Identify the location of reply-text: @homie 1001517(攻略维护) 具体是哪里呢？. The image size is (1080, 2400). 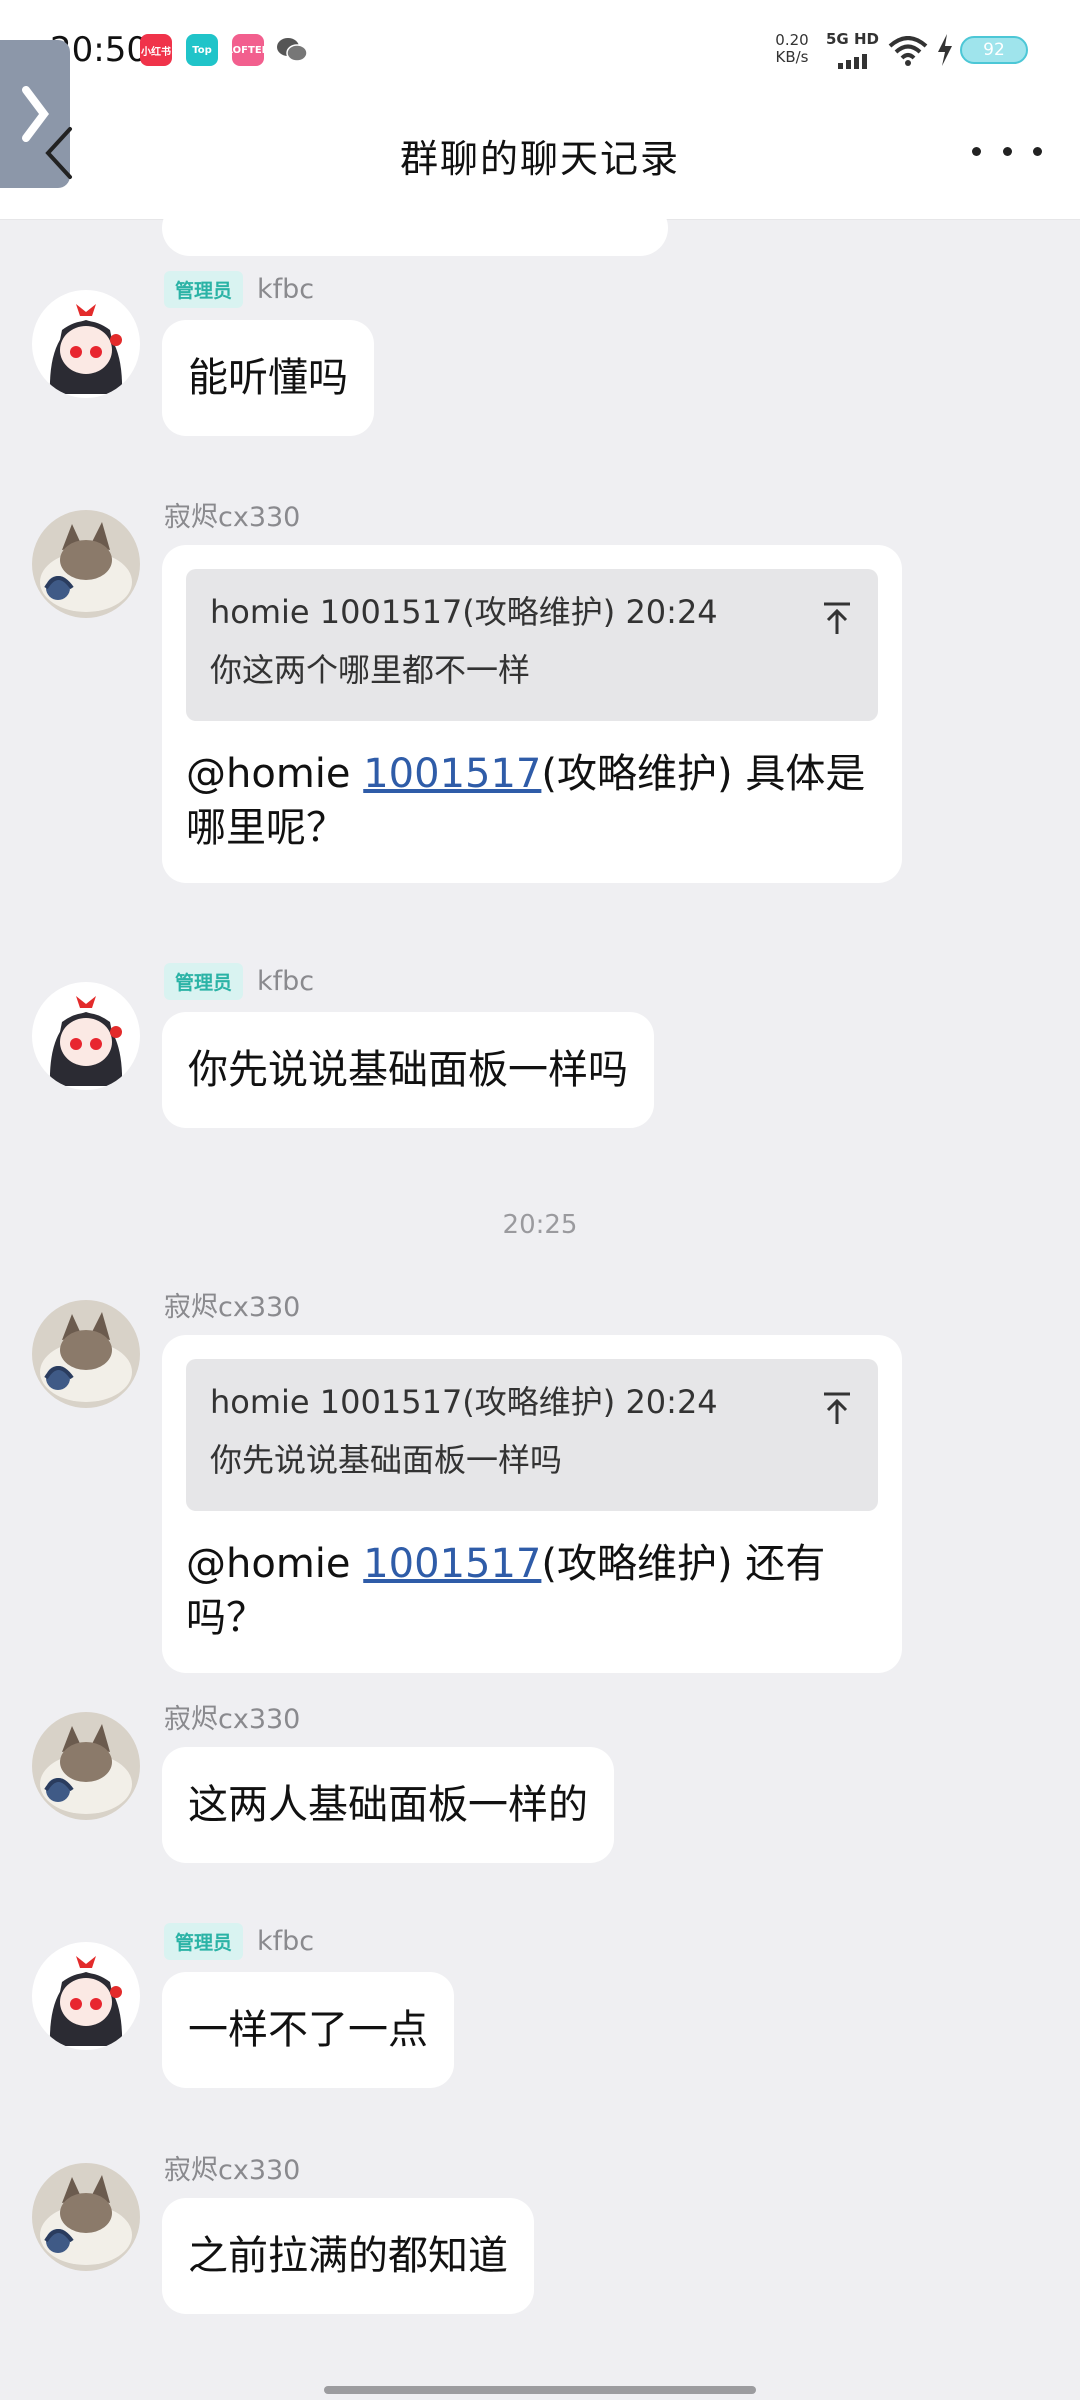
(526, 801).